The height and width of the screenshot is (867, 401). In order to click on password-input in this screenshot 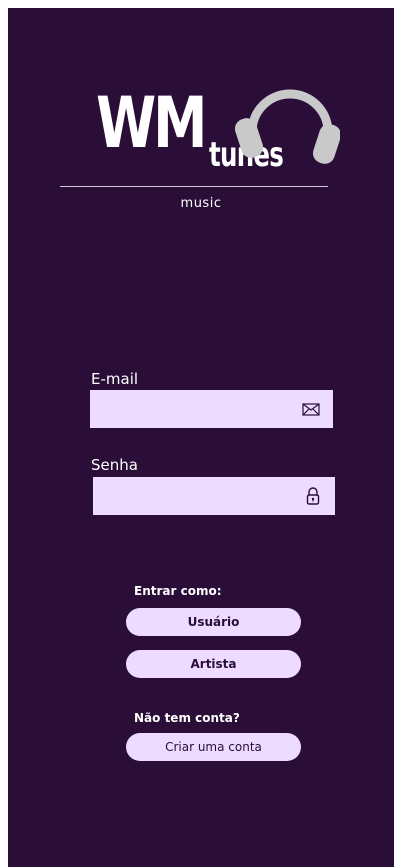, I will do `click(198, 497)`.